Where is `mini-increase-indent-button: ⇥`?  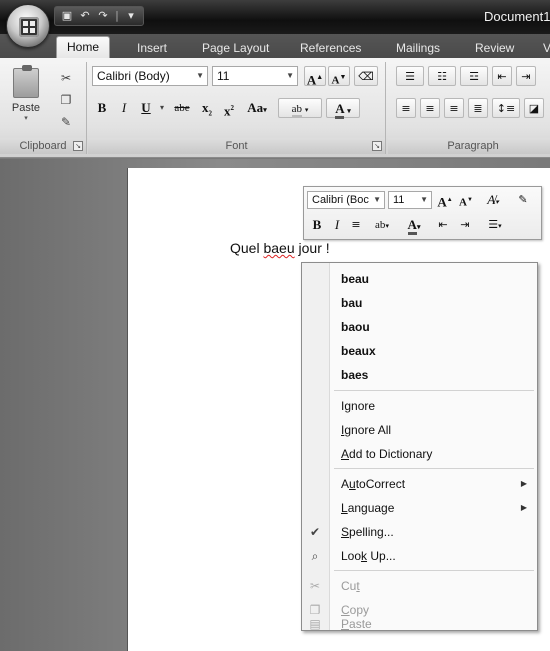
mini-increase-indent-button: ⇥ is located at coordinates (465, 225).